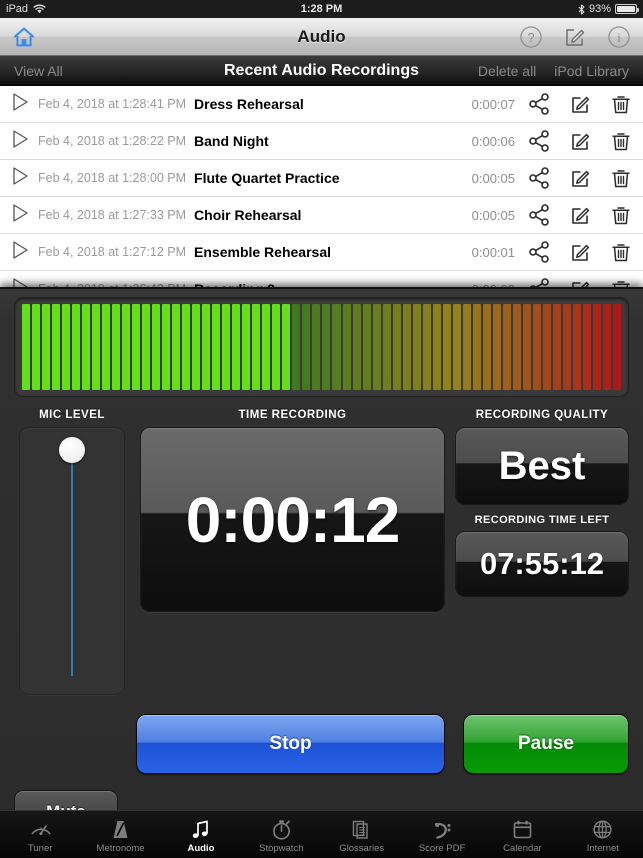 The width and height of the screenshot is (643, 858). I want to click on recording-time-left-label: RECORDING TIME LEFT, so click(542, 520).